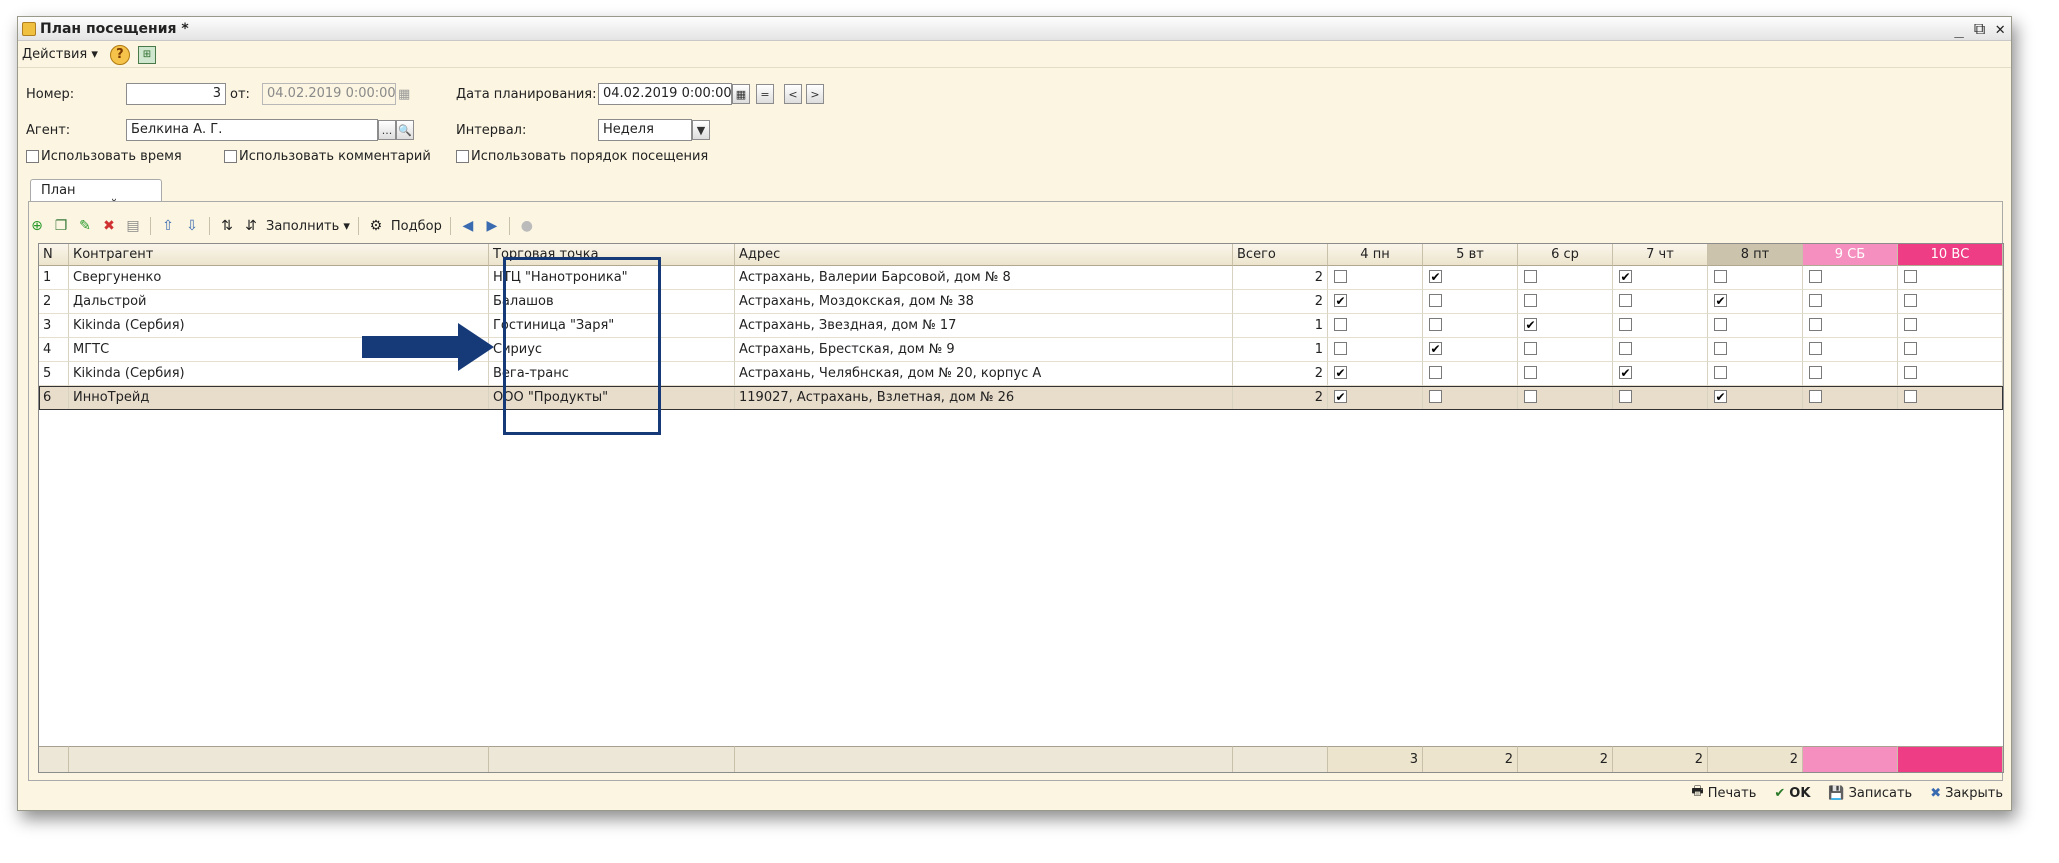 The width and height of the screenshot is (2059, 863). Describe the element at coordinates (251, 226) in the screenshot. I see `sort-desc-icon: ⇵` at that location.